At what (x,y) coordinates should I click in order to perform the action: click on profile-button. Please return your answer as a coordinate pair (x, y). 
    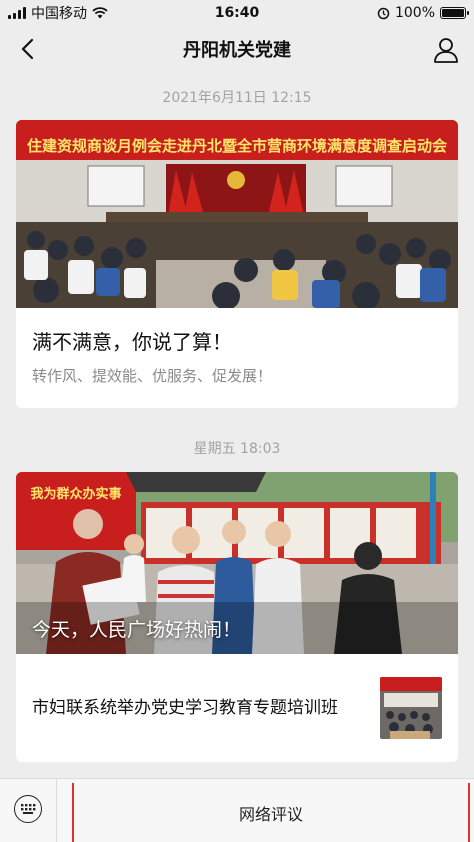
    Looking at the image, I should click on (446, 50).